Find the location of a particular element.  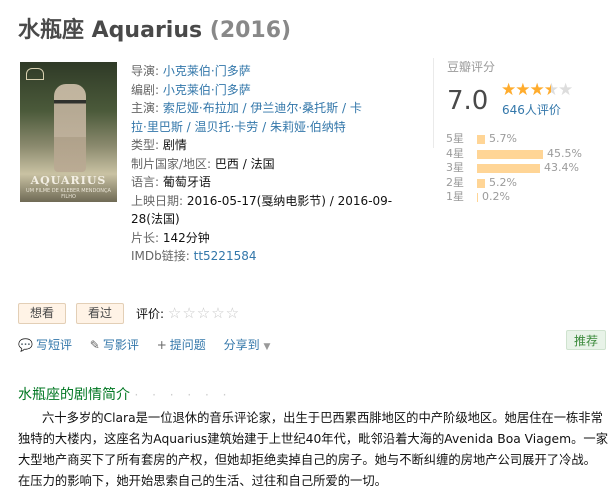

short-review-link: 💬 写短评 is located at coordinates (45, 345).